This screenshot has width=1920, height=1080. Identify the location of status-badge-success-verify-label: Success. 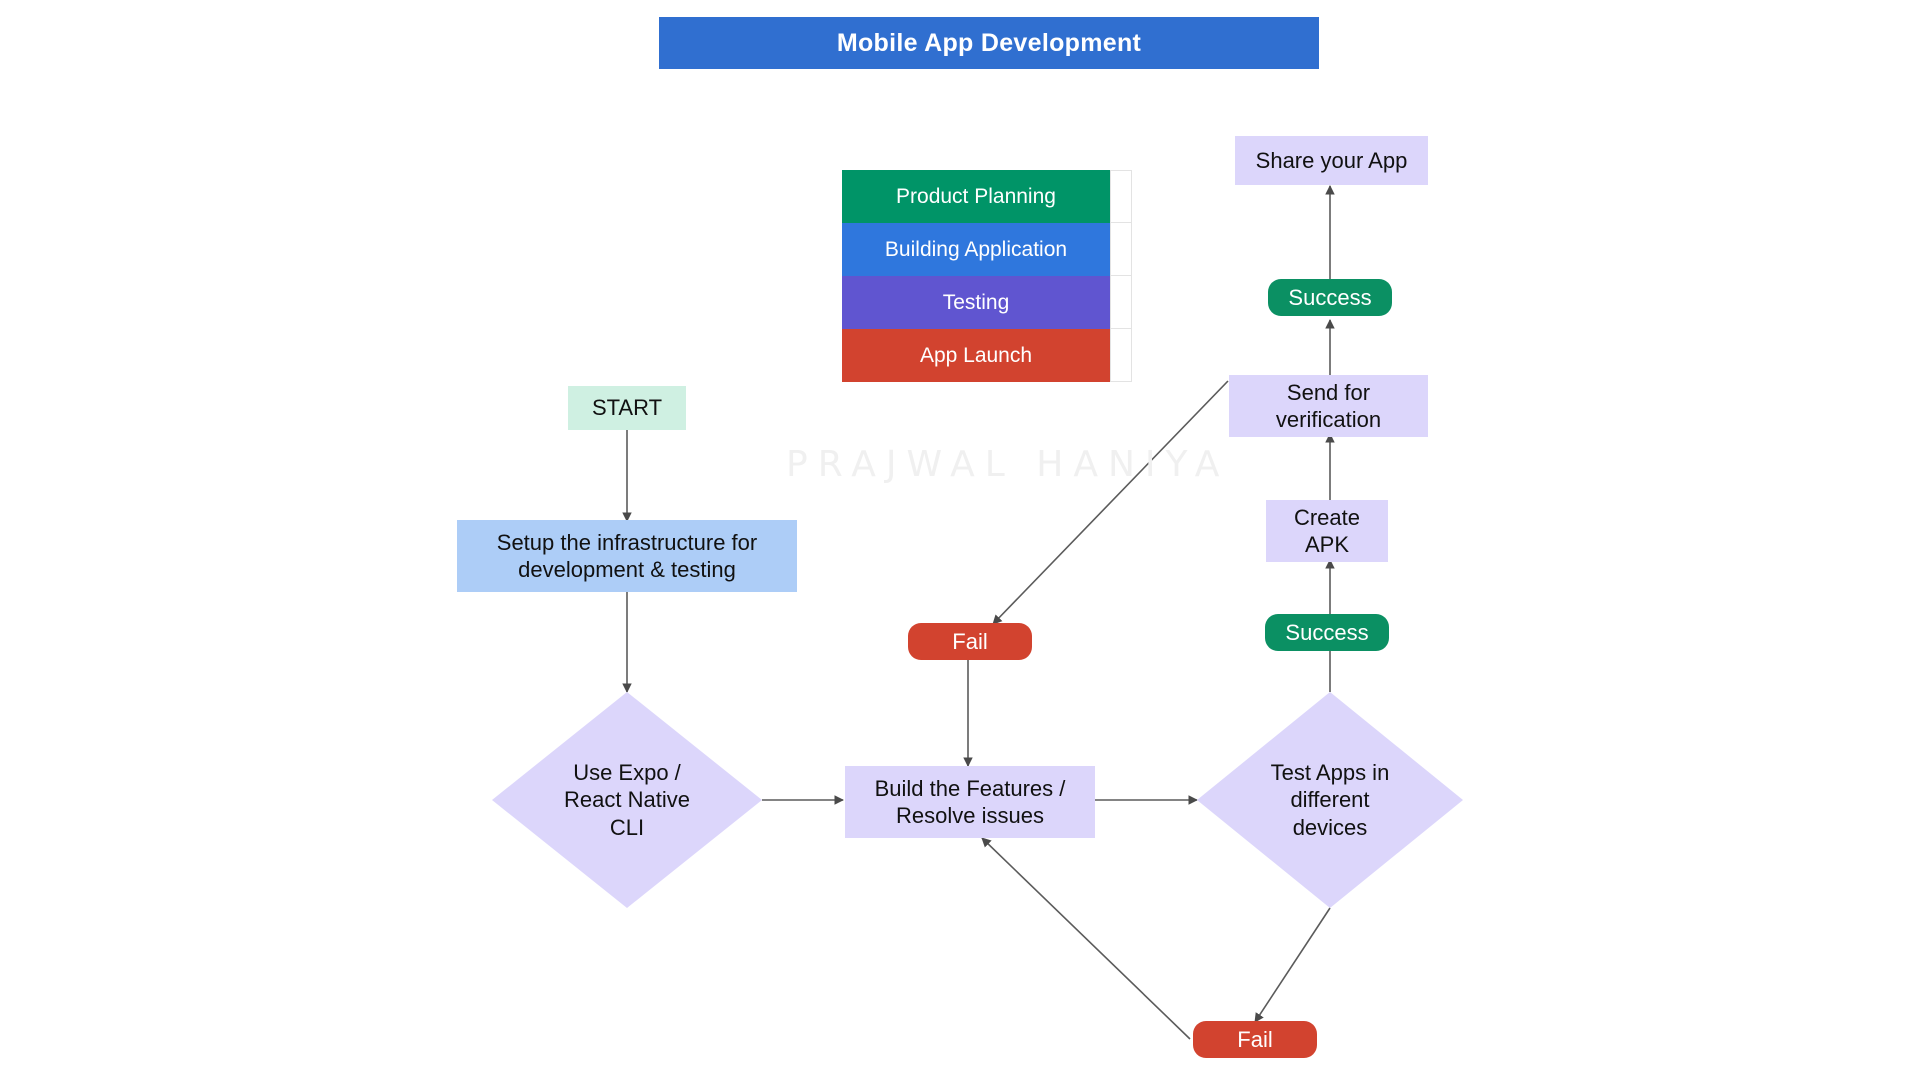
(1330, 297).